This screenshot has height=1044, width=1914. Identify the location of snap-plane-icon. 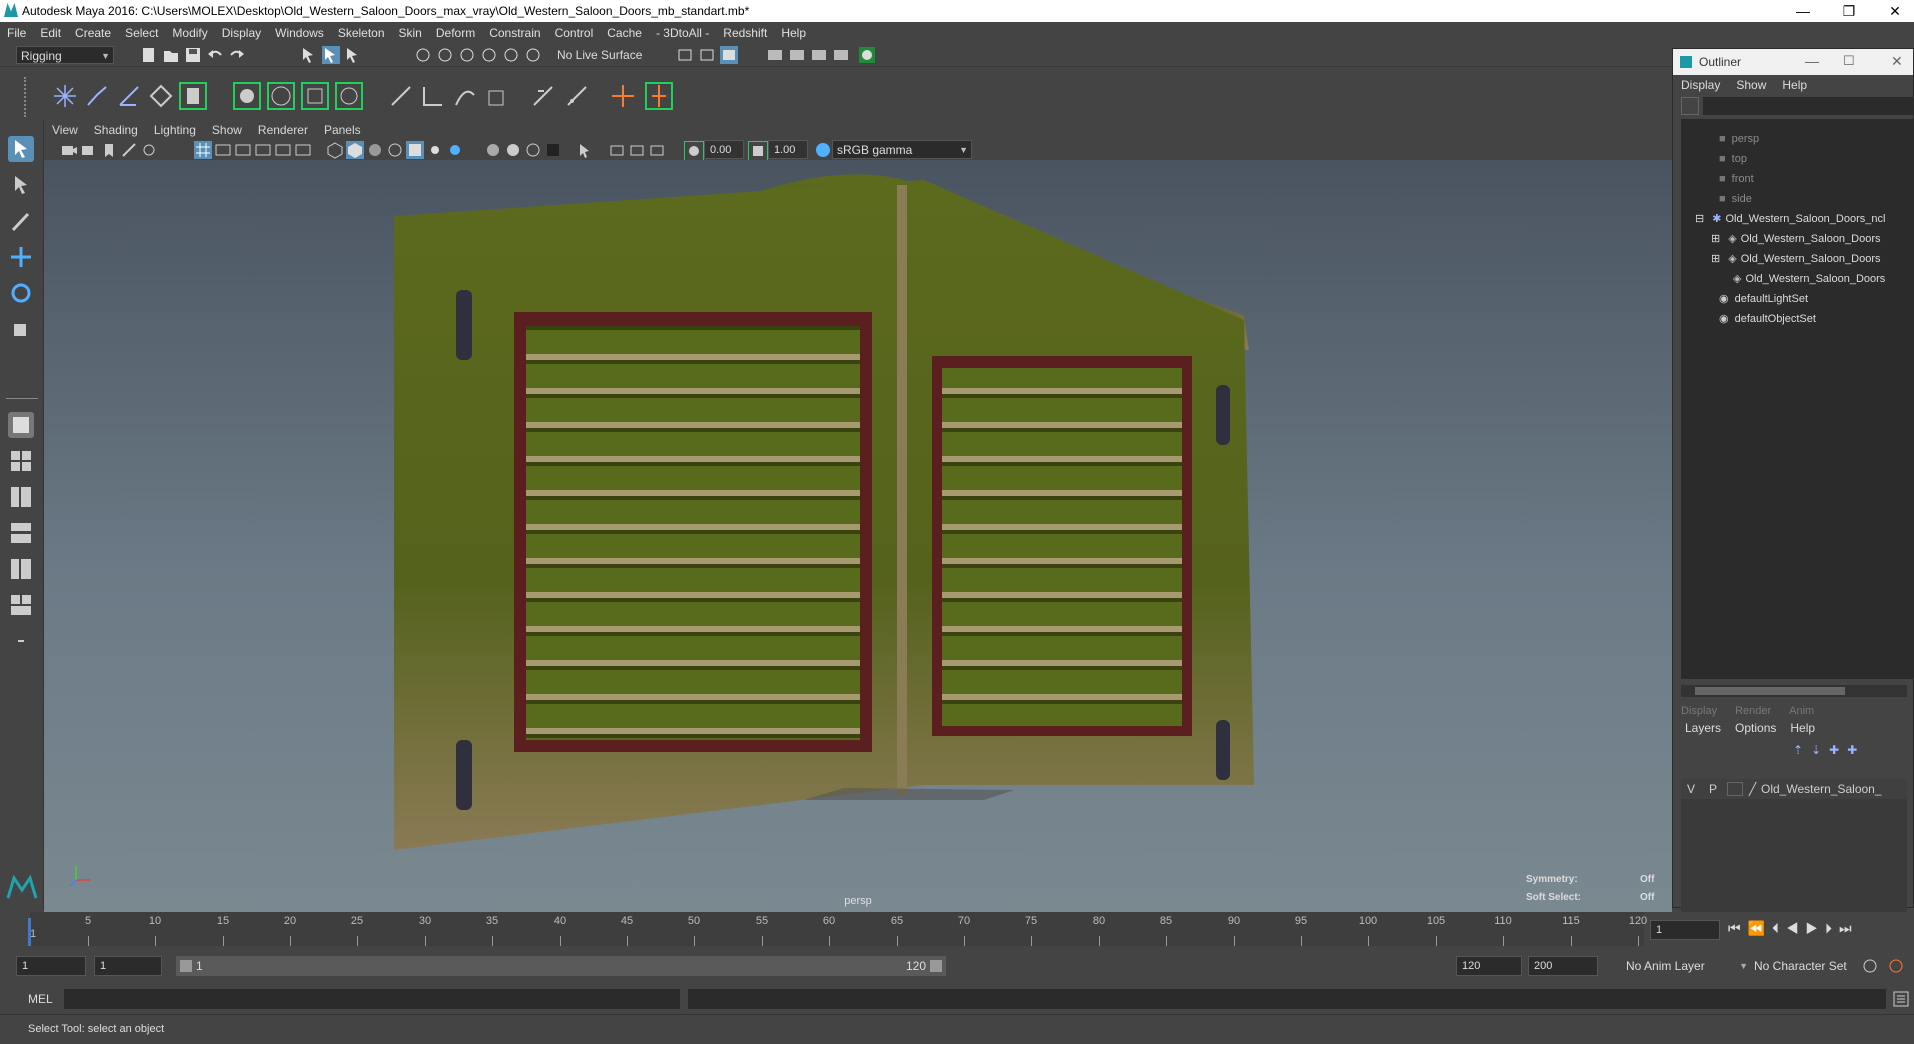
(489, 55).